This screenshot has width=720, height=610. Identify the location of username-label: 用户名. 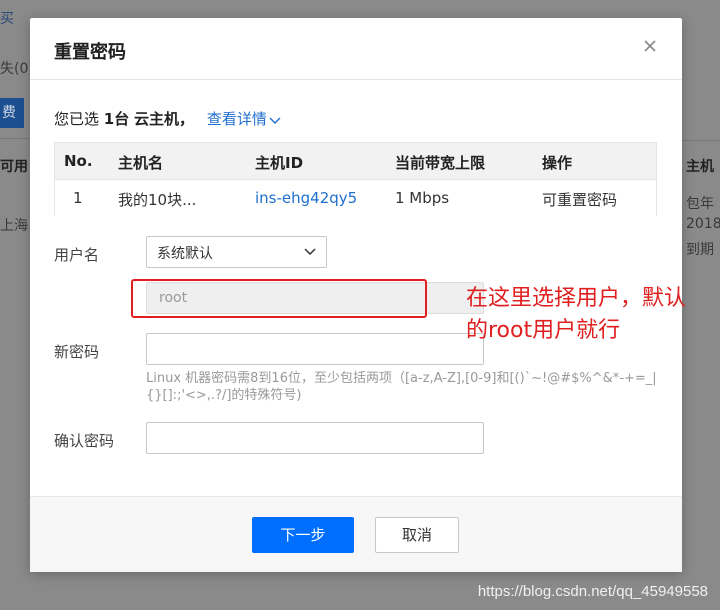
(77, 255).